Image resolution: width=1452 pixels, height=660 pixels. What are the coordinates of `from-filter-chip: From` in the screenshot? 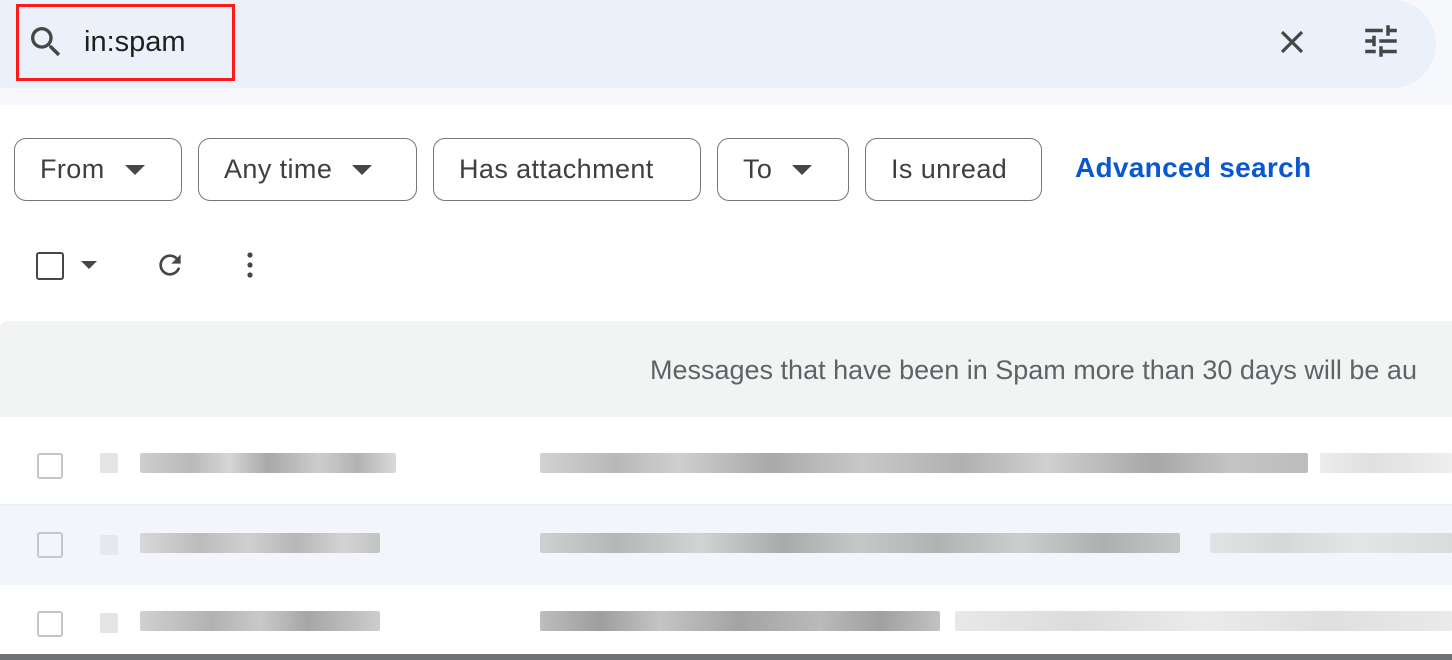 It's located at (98, 169).